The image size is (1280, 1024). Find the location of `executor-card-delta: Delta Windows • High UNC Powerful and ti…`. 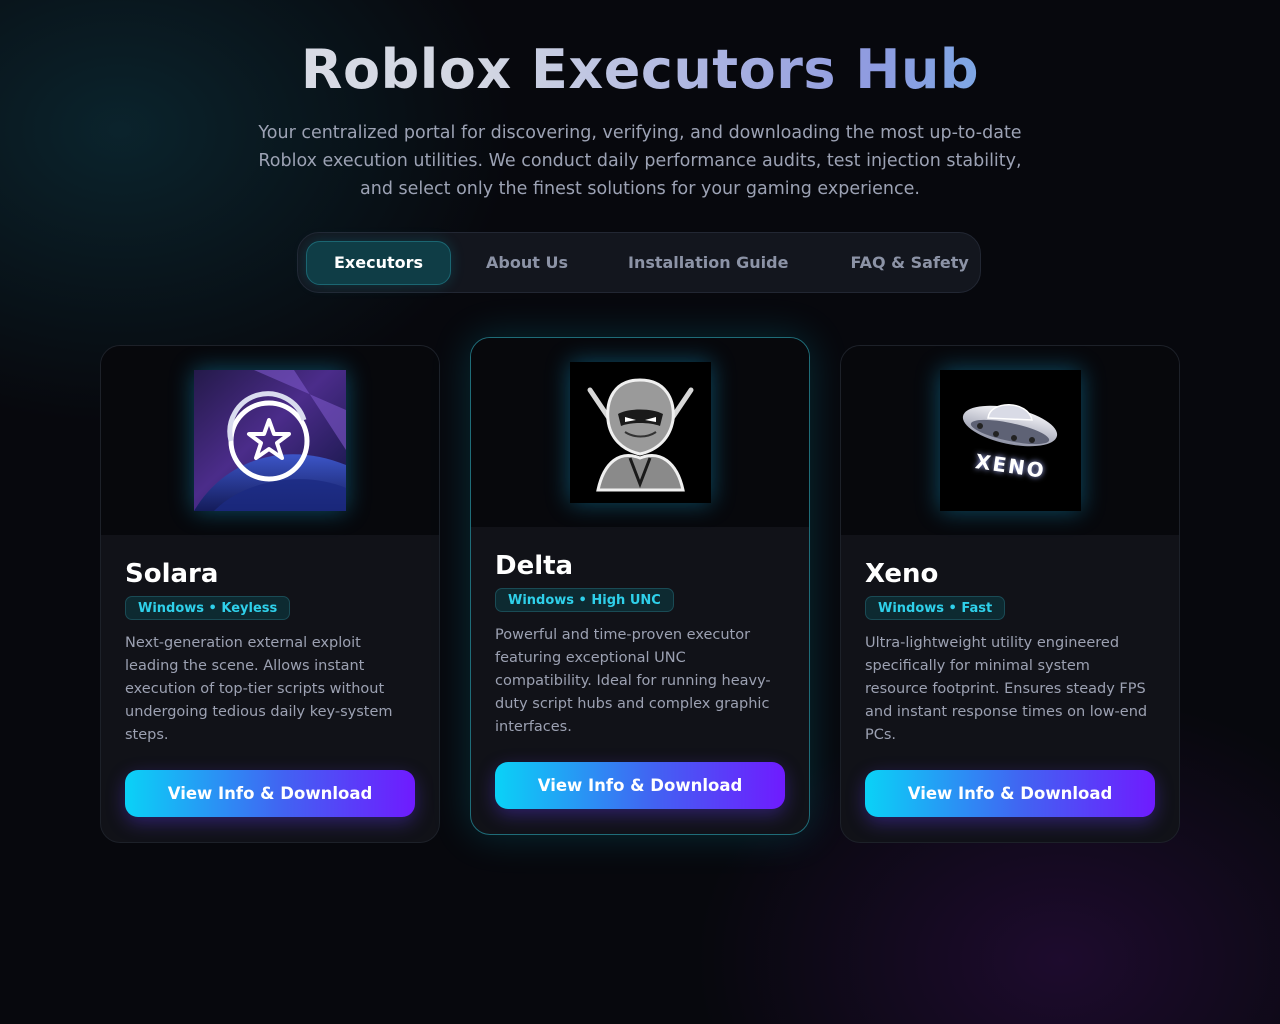

executor-card-delta: Delta Windows • High UNC Powerful and ti… is located at coordinates (640, 586).